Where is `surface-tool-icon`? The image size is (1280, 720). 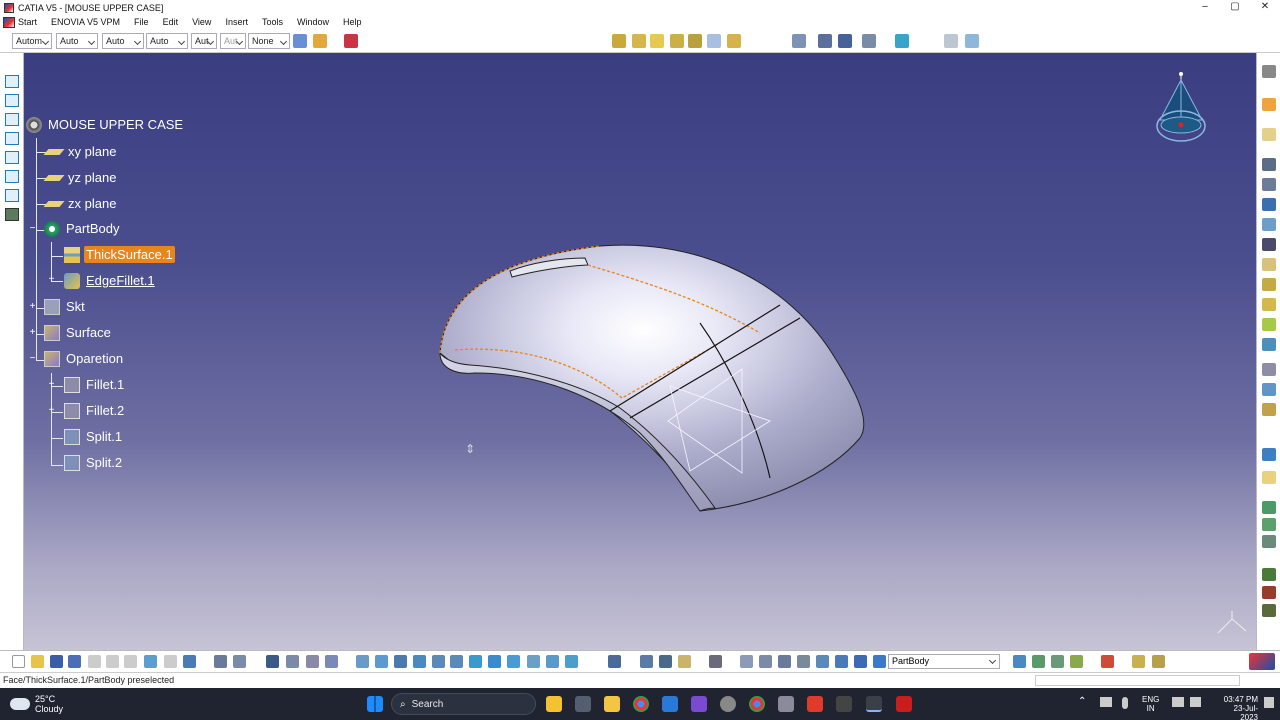 surface-tool-icon is located at coordinates (12, 81).